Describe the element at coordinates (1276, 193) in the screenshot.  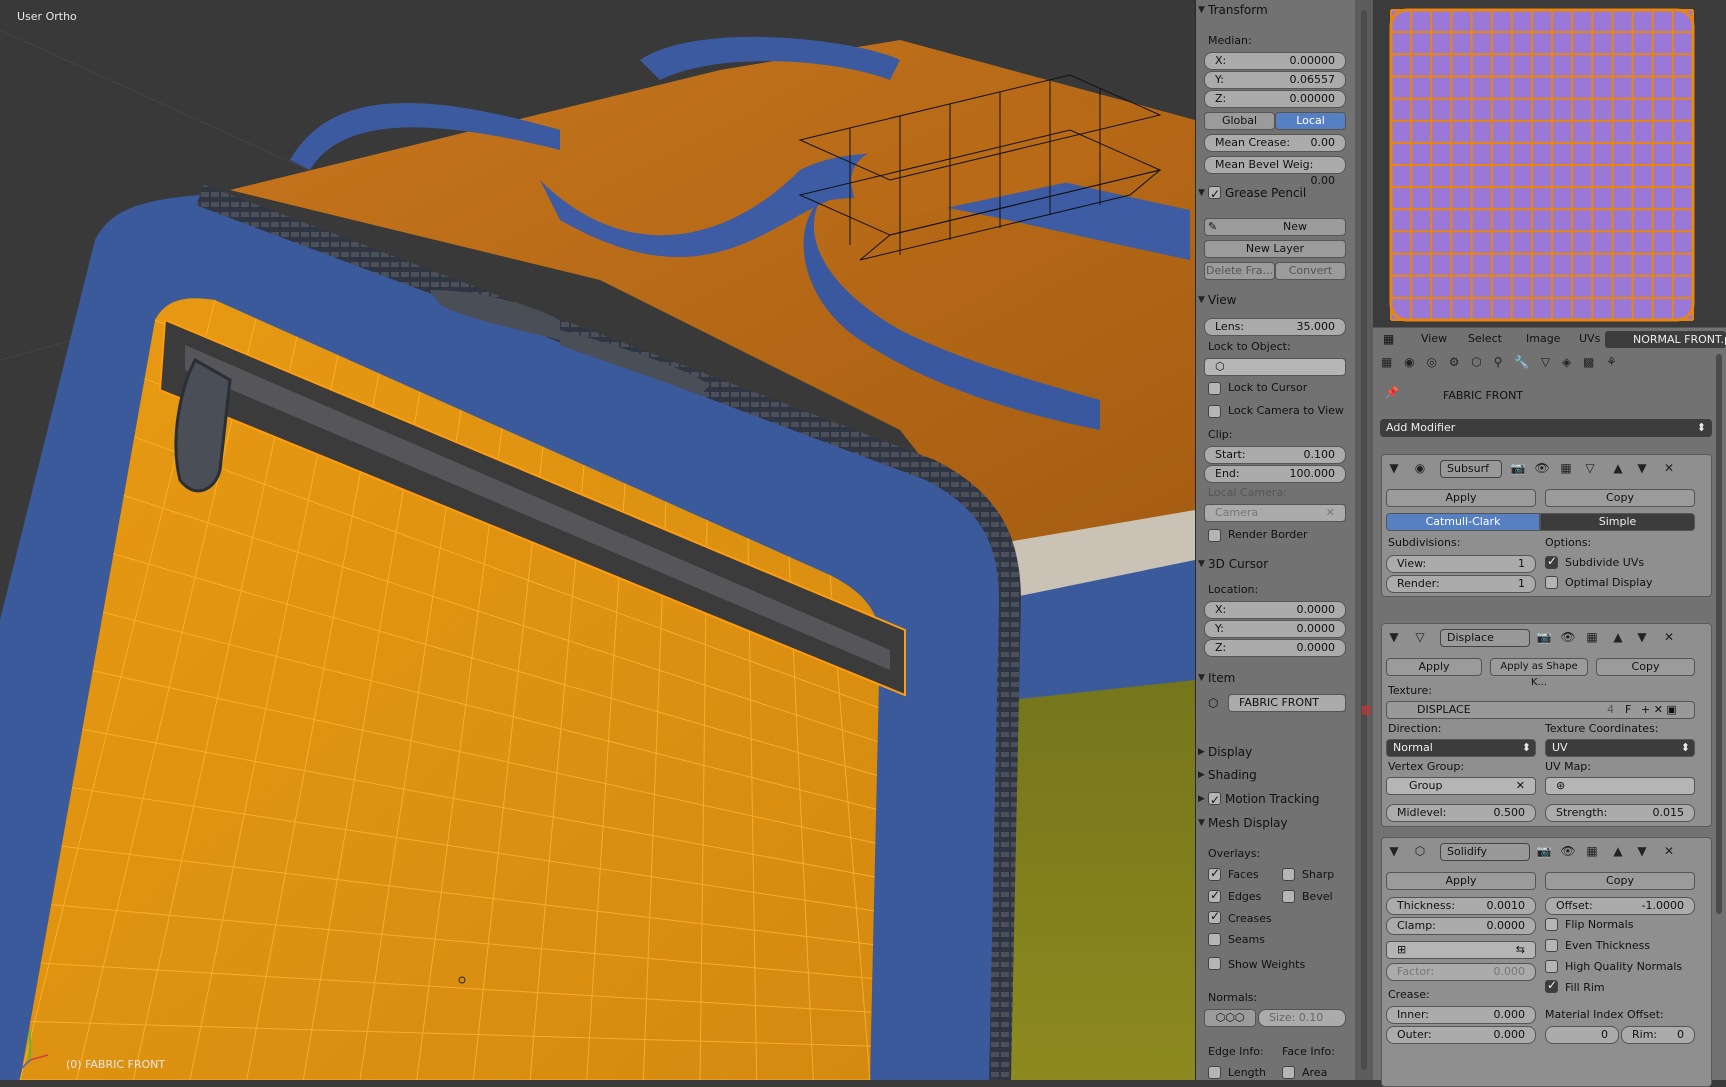
I see `grease-pencil-header: ▼Grease Pencil` at that location.